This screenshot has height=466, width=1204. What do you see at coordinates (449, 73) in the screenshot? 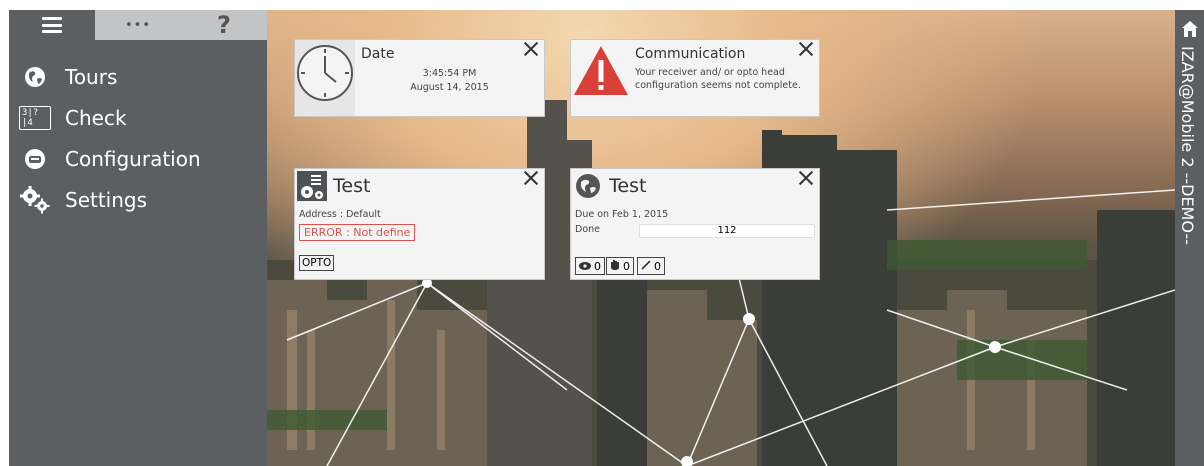
I see `date-card-time: 3:45:54 PM` at bounding box center [449, 73].